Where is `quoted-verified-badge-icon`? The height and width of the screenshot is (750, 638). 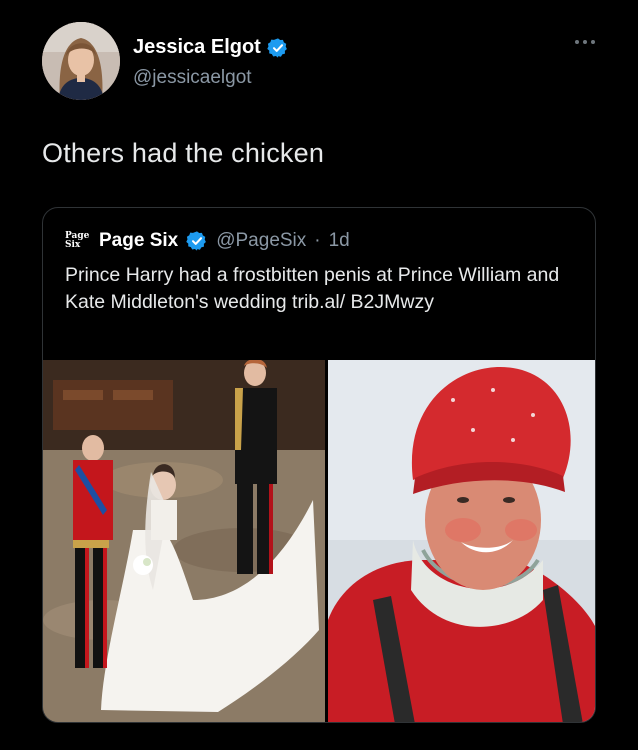 quoted-verified-badge-icon is located at coordinates (196, 241).